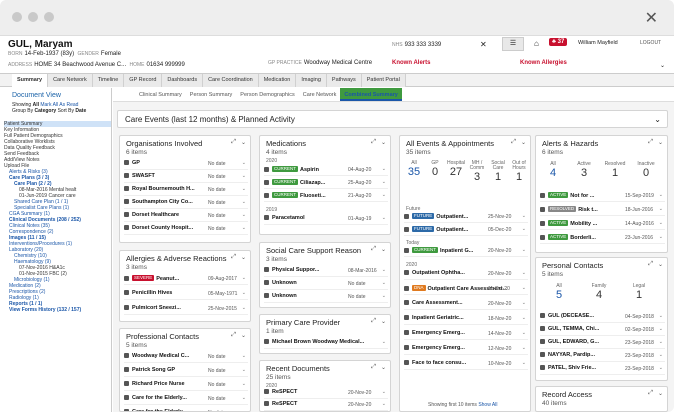 Image resolution: width=674 pixels, height=412 pixels. What do you see at coordinates (466, 218) in the screenshot?
I see `list-item: FUTURE Outpatient... 25-Nov-20 ⌄` at bounding box center [466, 218].